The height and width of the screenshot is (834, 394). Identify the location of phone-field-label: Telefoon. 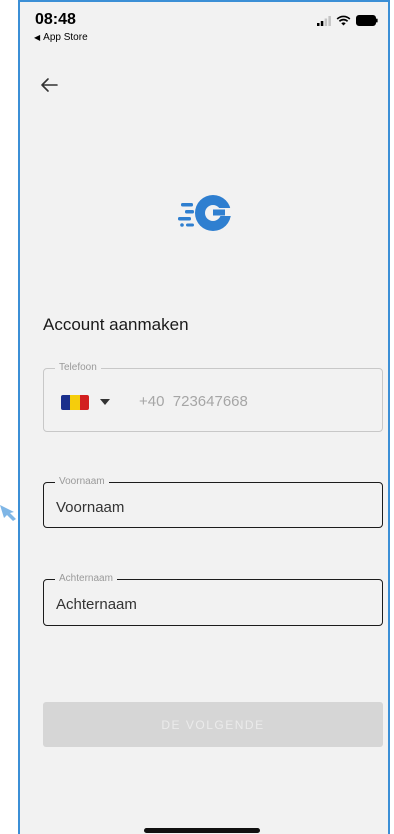
(78, 367).